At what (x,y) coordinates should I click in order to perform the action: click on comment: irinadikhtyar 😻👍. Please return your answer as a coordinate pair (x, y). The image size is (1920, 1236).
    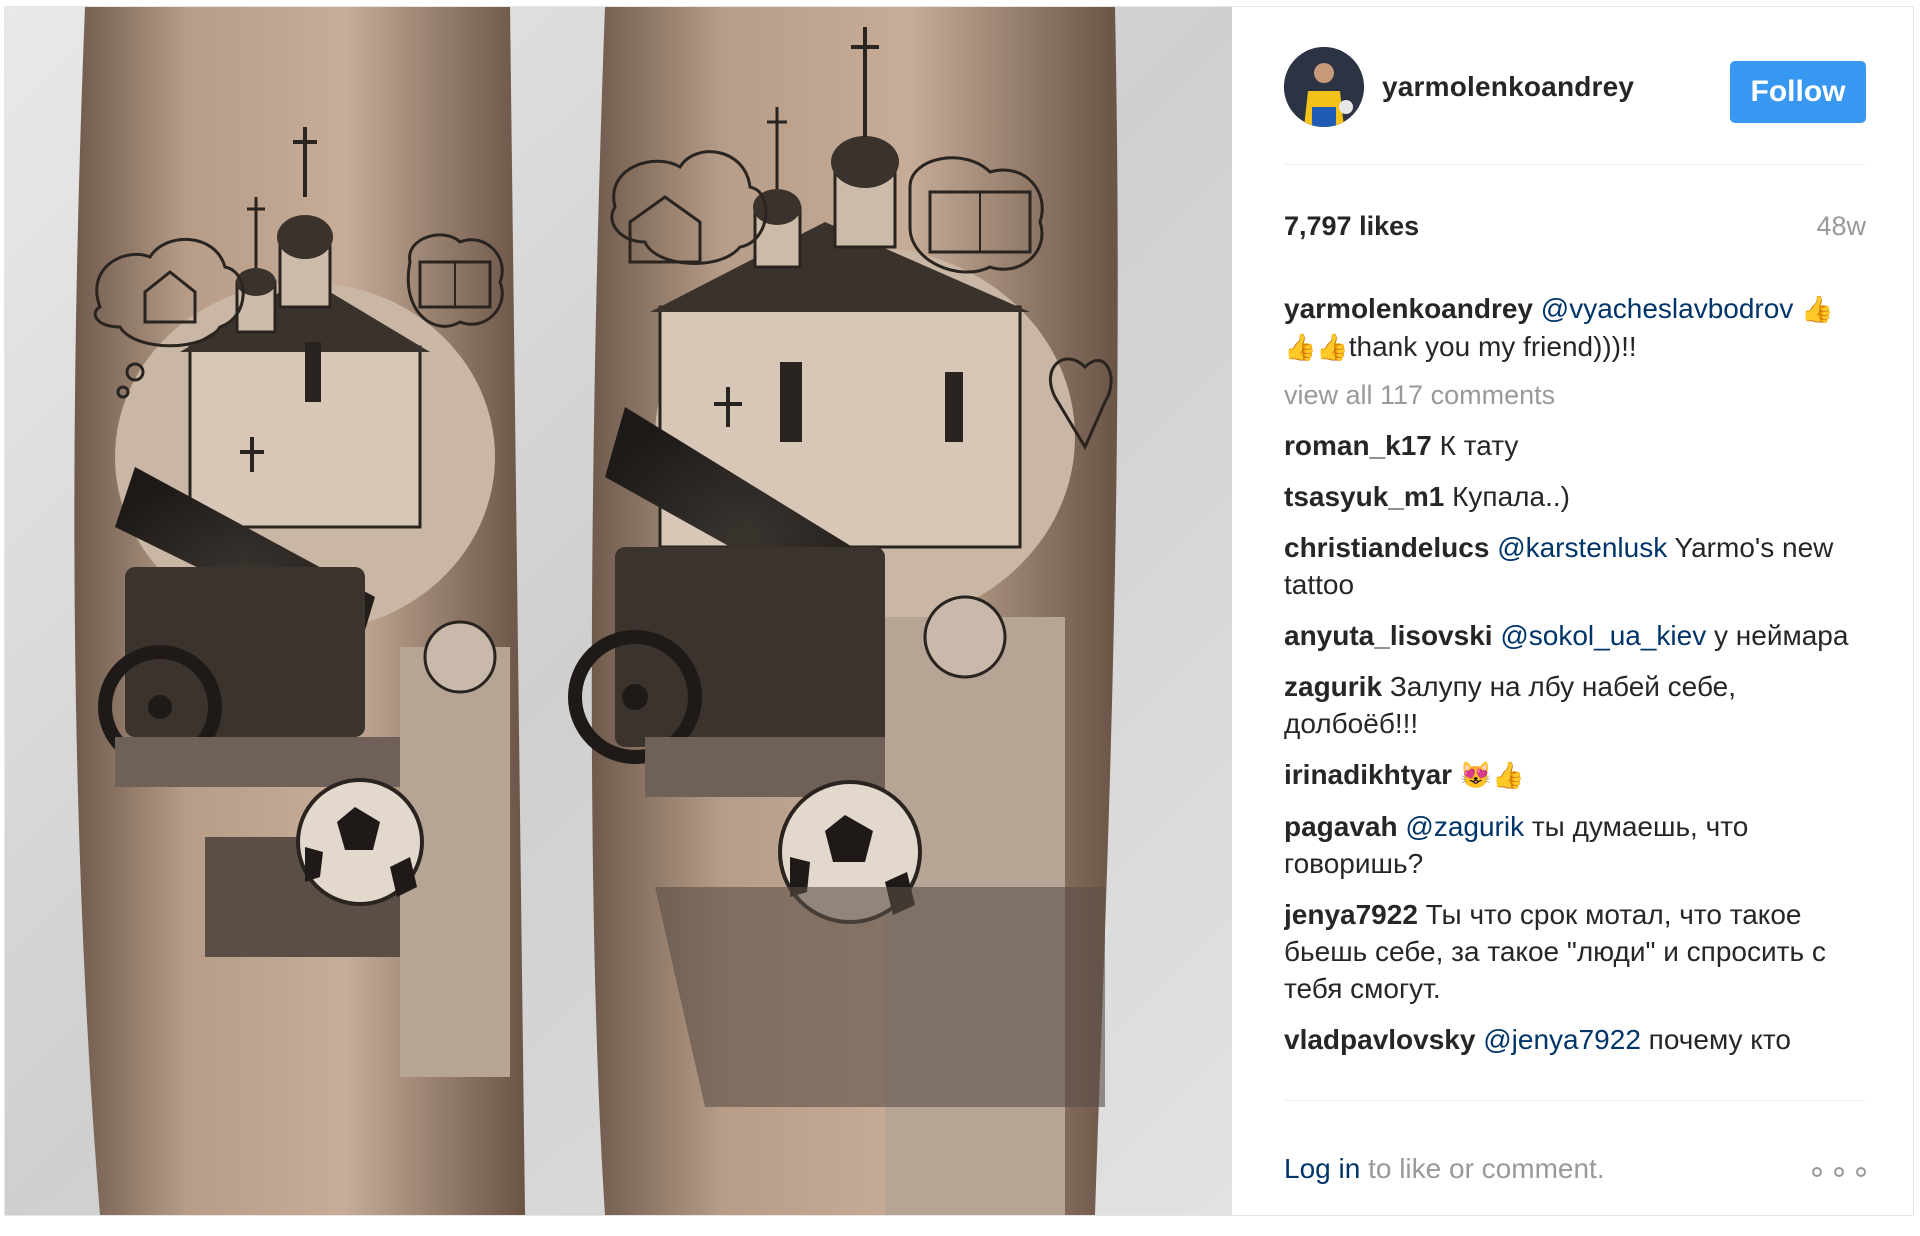
    Looking at the image, I should click on (1576, 775).